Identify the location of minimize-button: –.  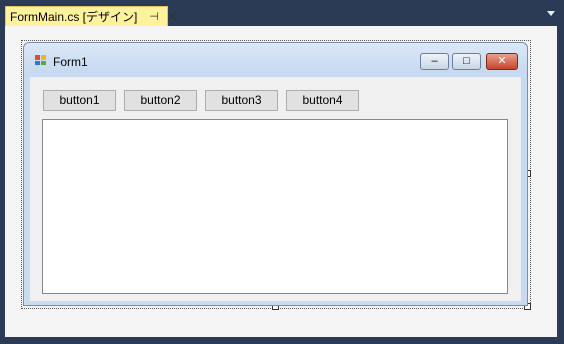
(434, 61).